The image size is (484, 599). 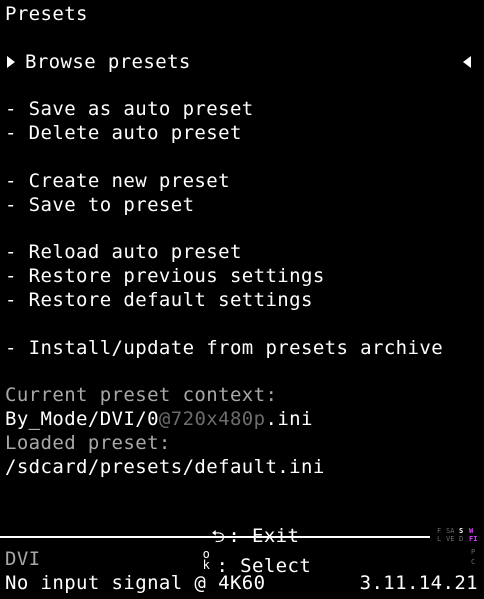 What do you see at coordinates (99, 205) in the screenshot?
I see `menu-item-save-to-preset: - Save to preset` at bounding box center [99, 205].